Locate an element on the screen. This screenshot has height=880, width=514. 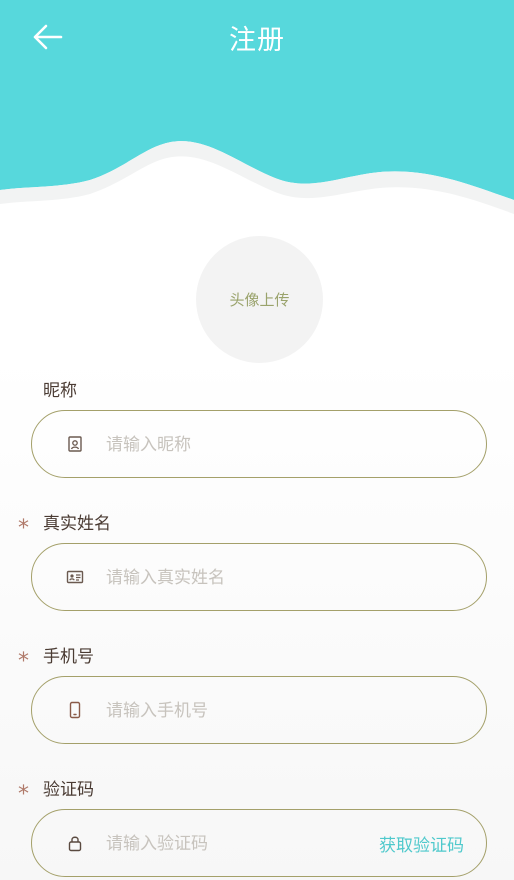
user-card-icon is located at coordinates (75, 444).